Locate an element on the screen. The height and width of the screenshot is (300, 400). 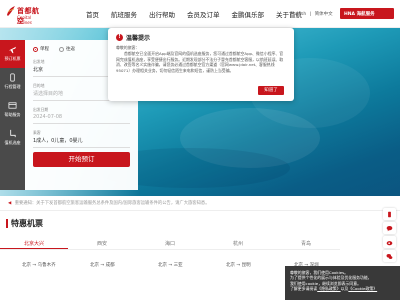
weibo-icon is located at coordinates (389, 242).